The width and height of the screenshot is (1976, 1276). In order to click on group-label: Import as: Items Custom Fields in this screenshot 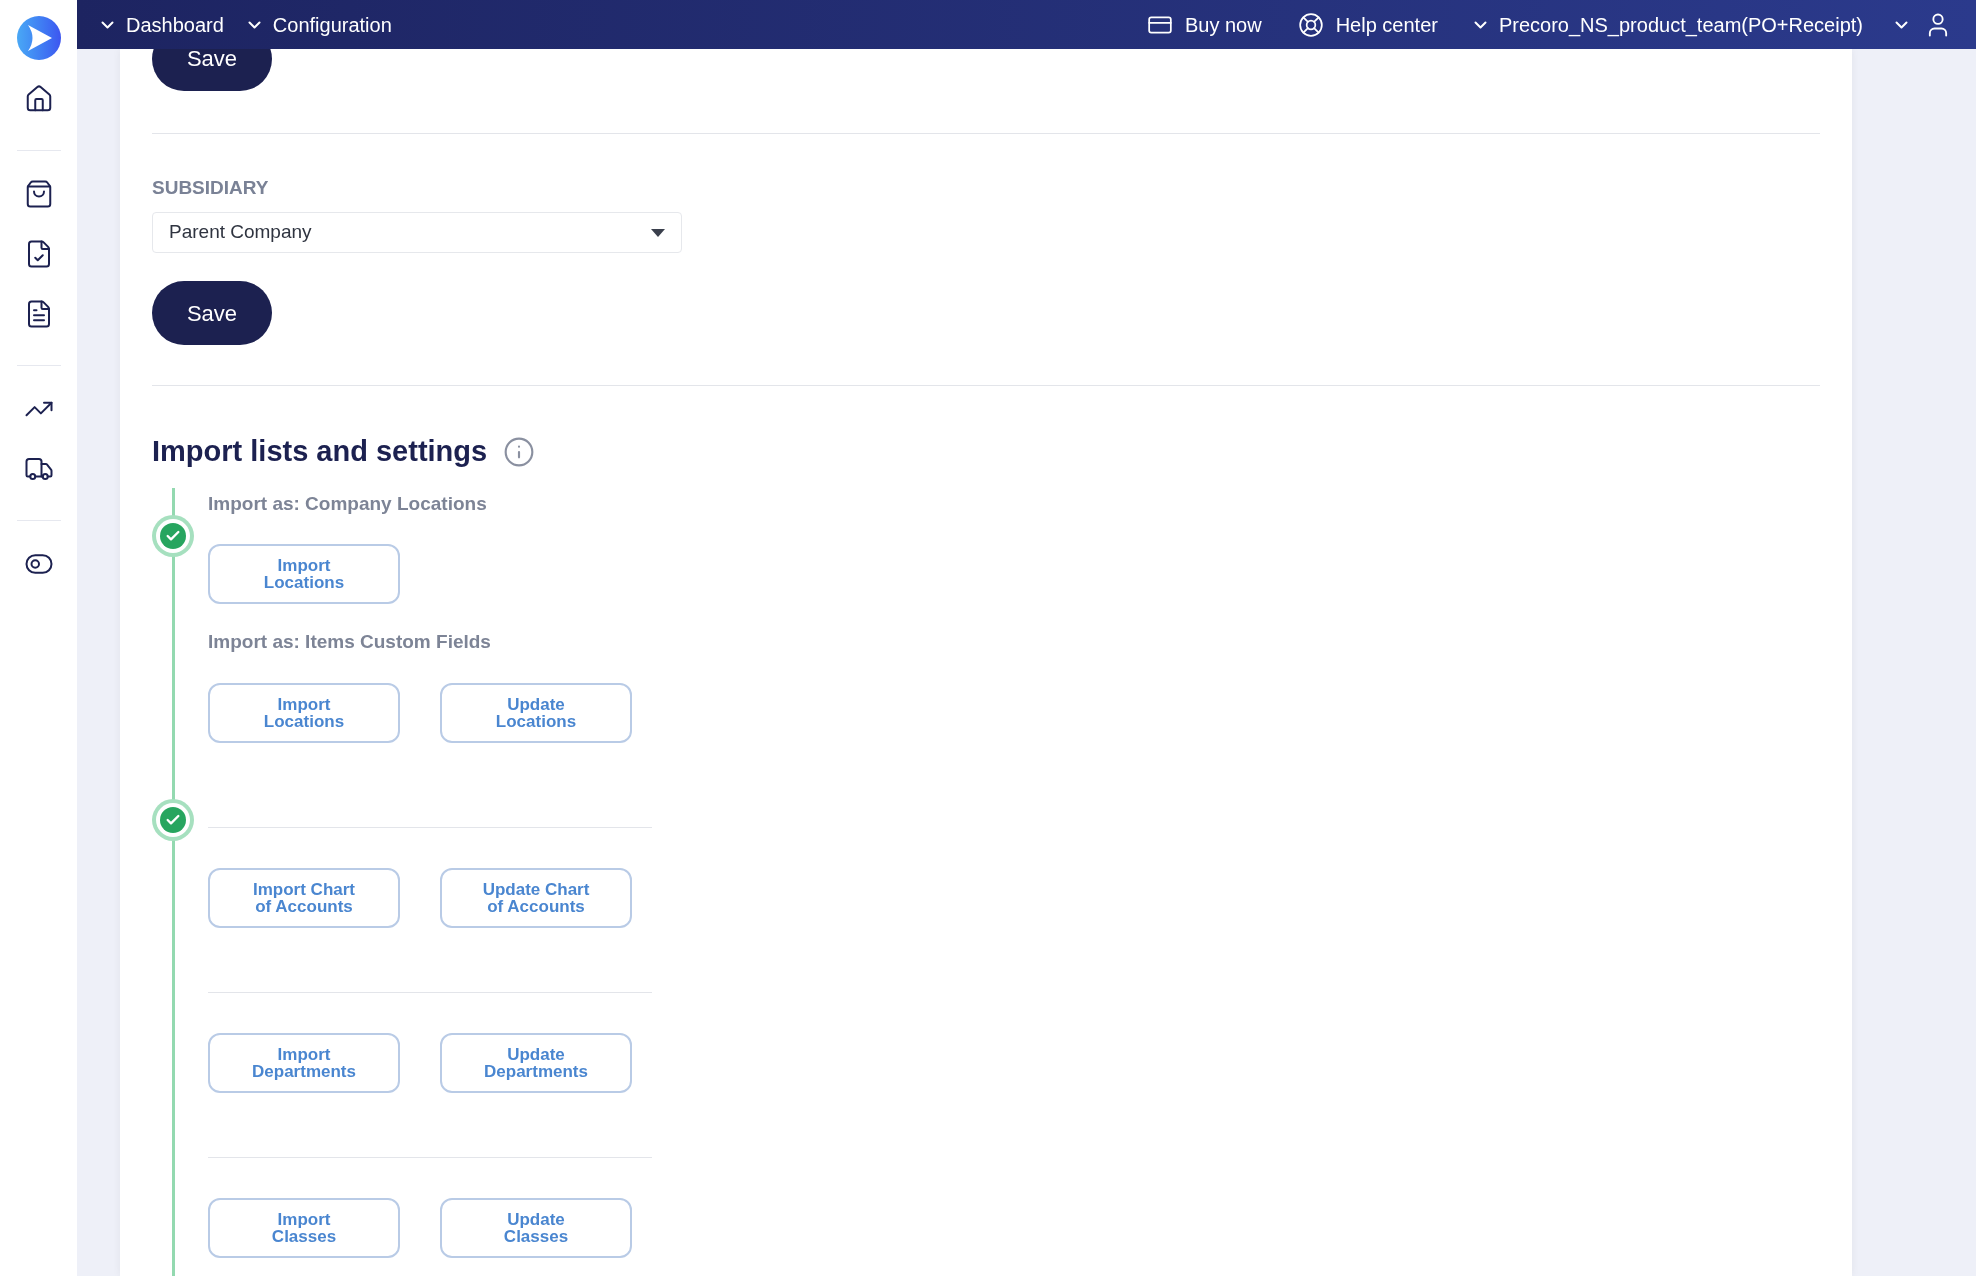, I will do `click(350, 642)`.